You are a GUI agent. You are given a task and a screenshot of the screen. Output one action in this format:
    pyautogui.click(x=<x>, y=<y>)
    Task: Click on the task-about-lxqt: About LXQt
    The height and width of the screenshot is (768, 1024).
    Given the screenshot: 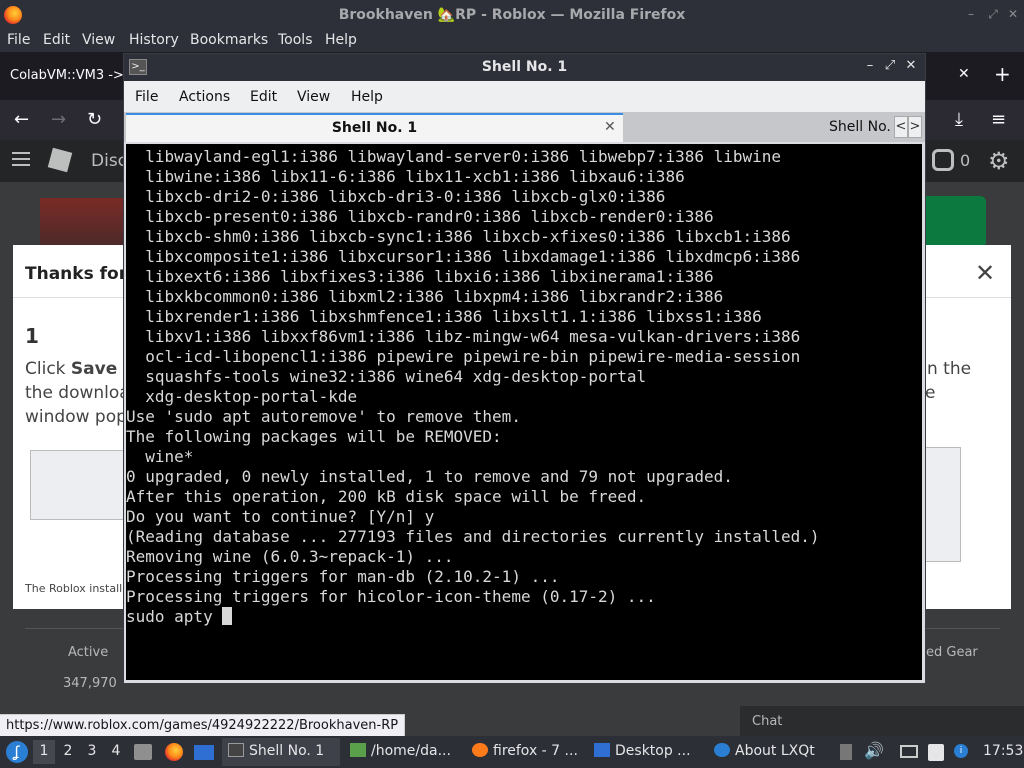 What is the action you would take?
    pyautogui.click(x=768, y=752)
    